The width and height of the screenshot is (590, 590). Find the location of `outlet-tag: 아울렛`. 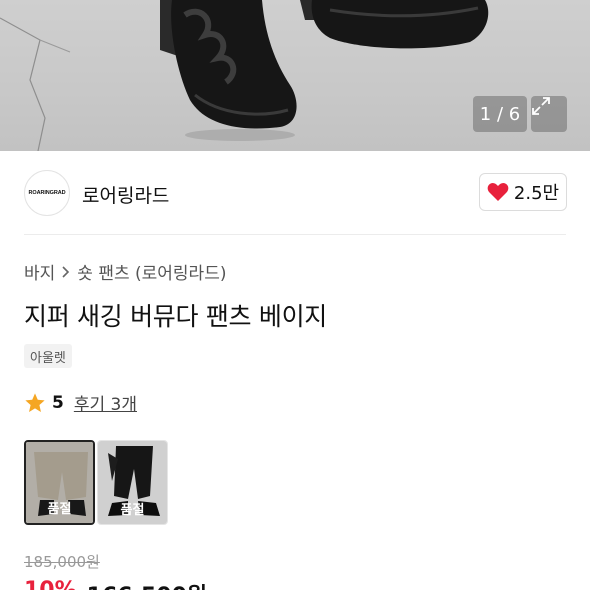

outlet-tag: 아울렛 is located at coordinates (48, 356).